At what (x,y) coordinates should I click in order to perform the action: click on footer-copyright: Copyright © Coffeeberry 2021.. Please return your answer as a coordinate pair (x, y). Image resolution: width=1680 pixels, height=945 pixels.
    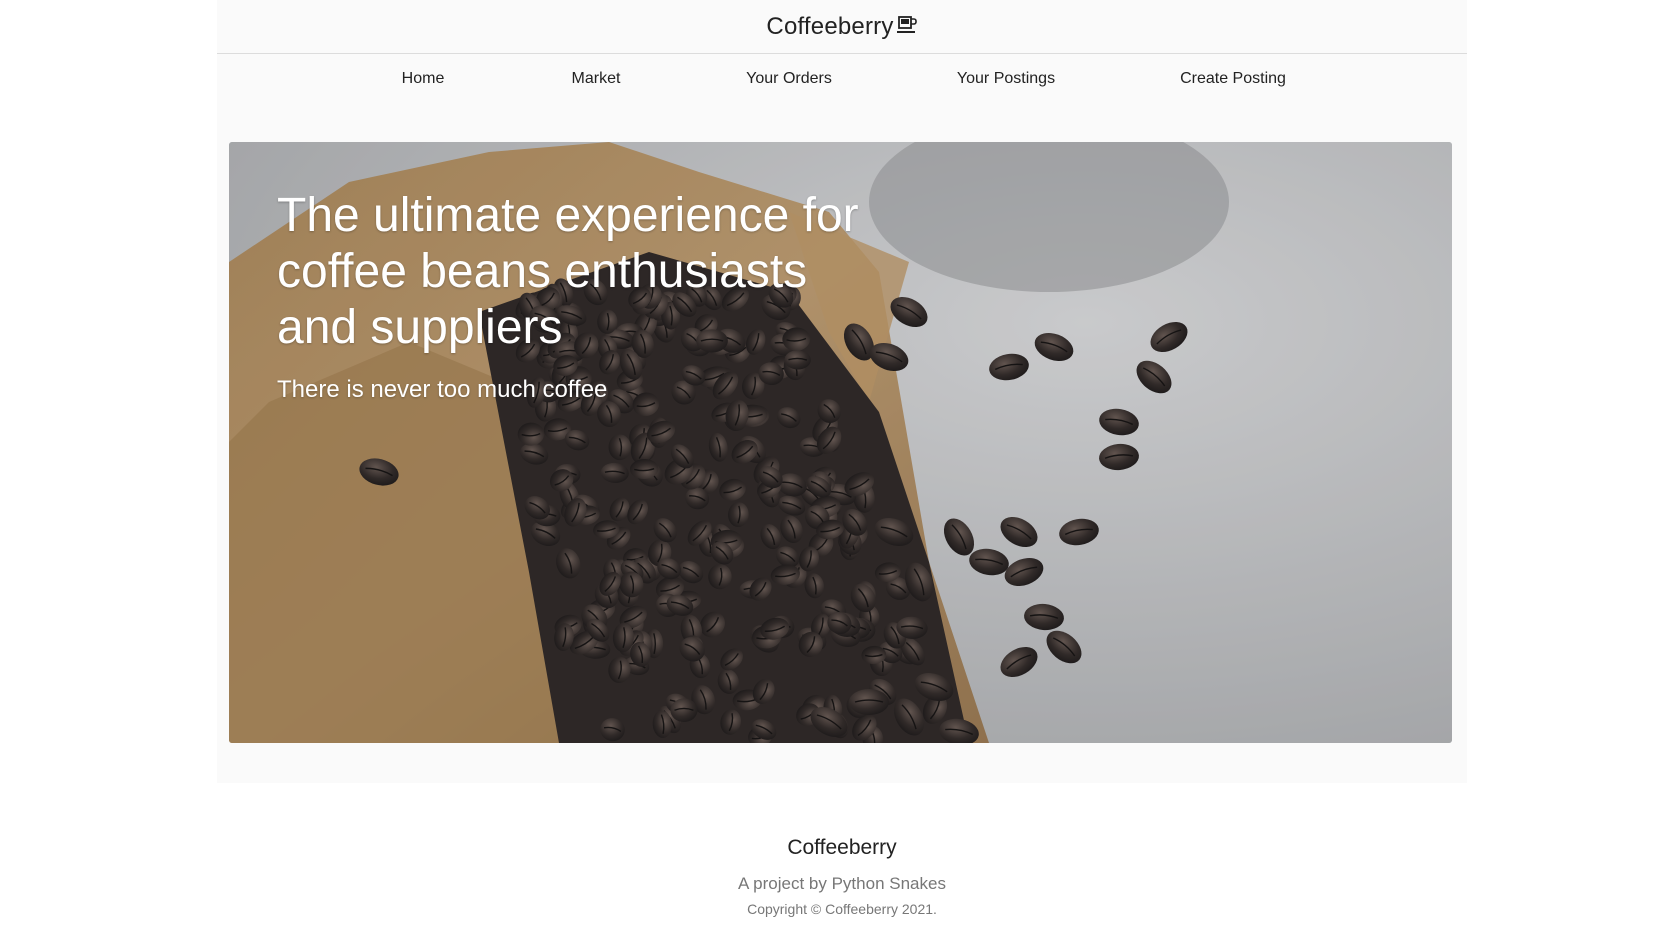
    Looking at the image, I should click on (842, 909).